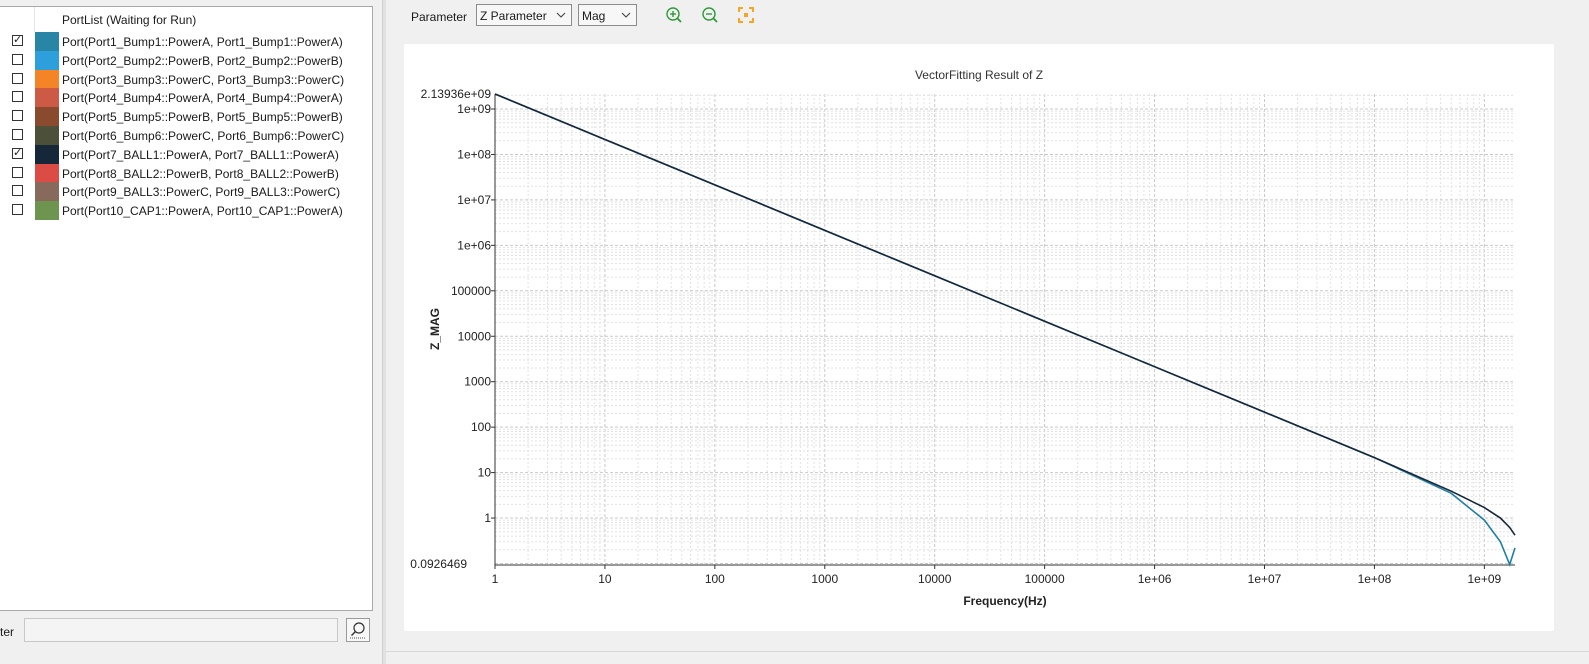  What do you see at coordinates (594, 16) in the screenshot?
I see `format-select-value: Mag` at bounding box center [594, 16].